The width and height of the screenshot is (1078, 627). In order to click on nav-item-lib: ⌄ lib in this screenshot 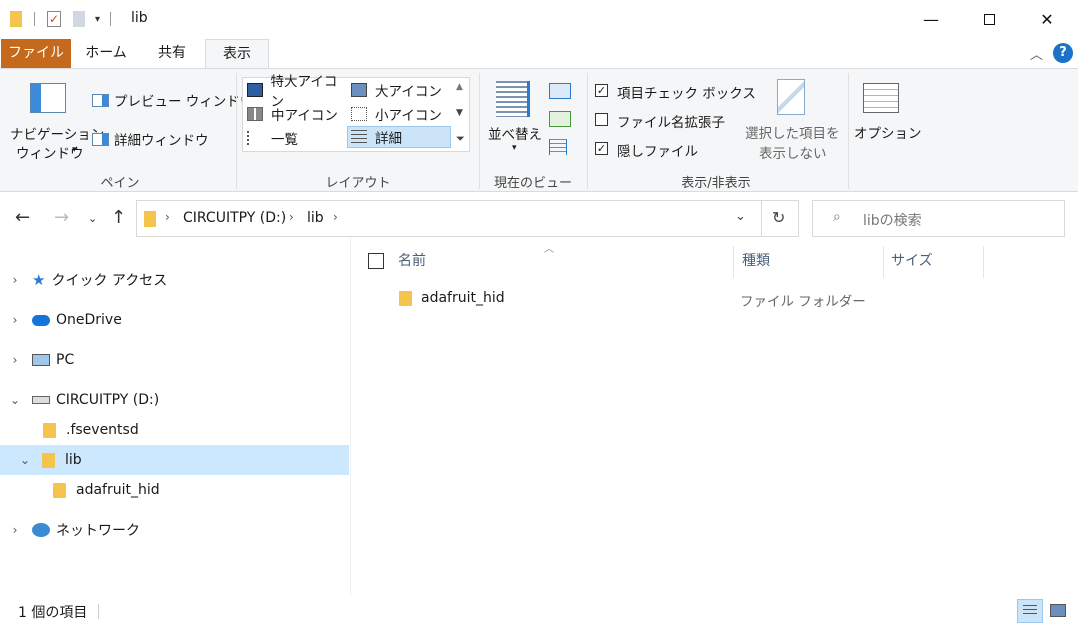, I will do `click(174, 460)`.